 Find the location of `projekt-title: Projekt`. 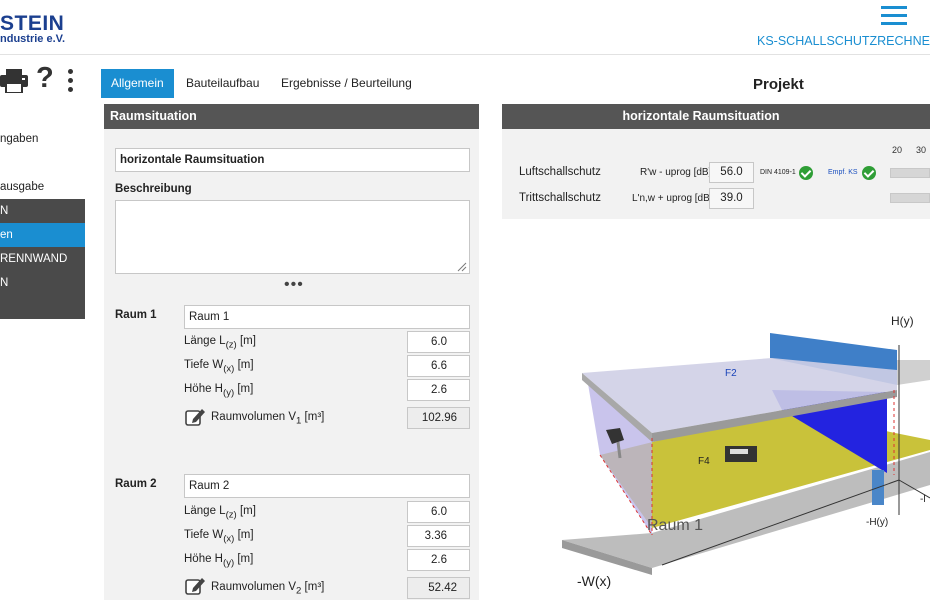

projekt-title: Projekt is located at coordinates (778, 84).